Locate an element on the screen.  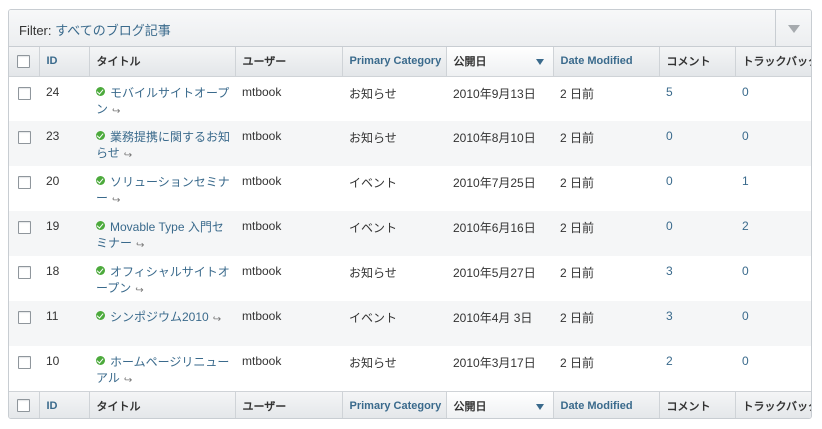
footer-header-title: タイトル is located at coordinates (162, 404).